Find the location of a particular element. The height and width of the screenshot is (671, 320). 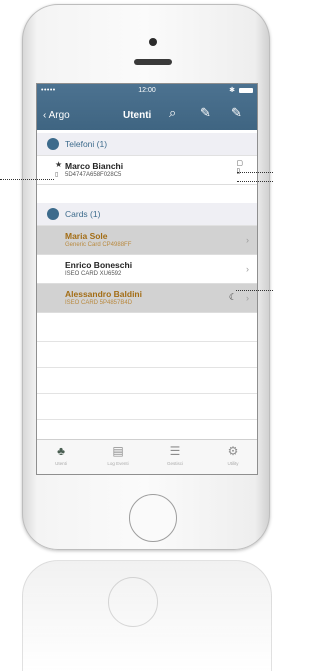

device-id: 5D4747A658F028C5 is located at coordinates (93, 175).